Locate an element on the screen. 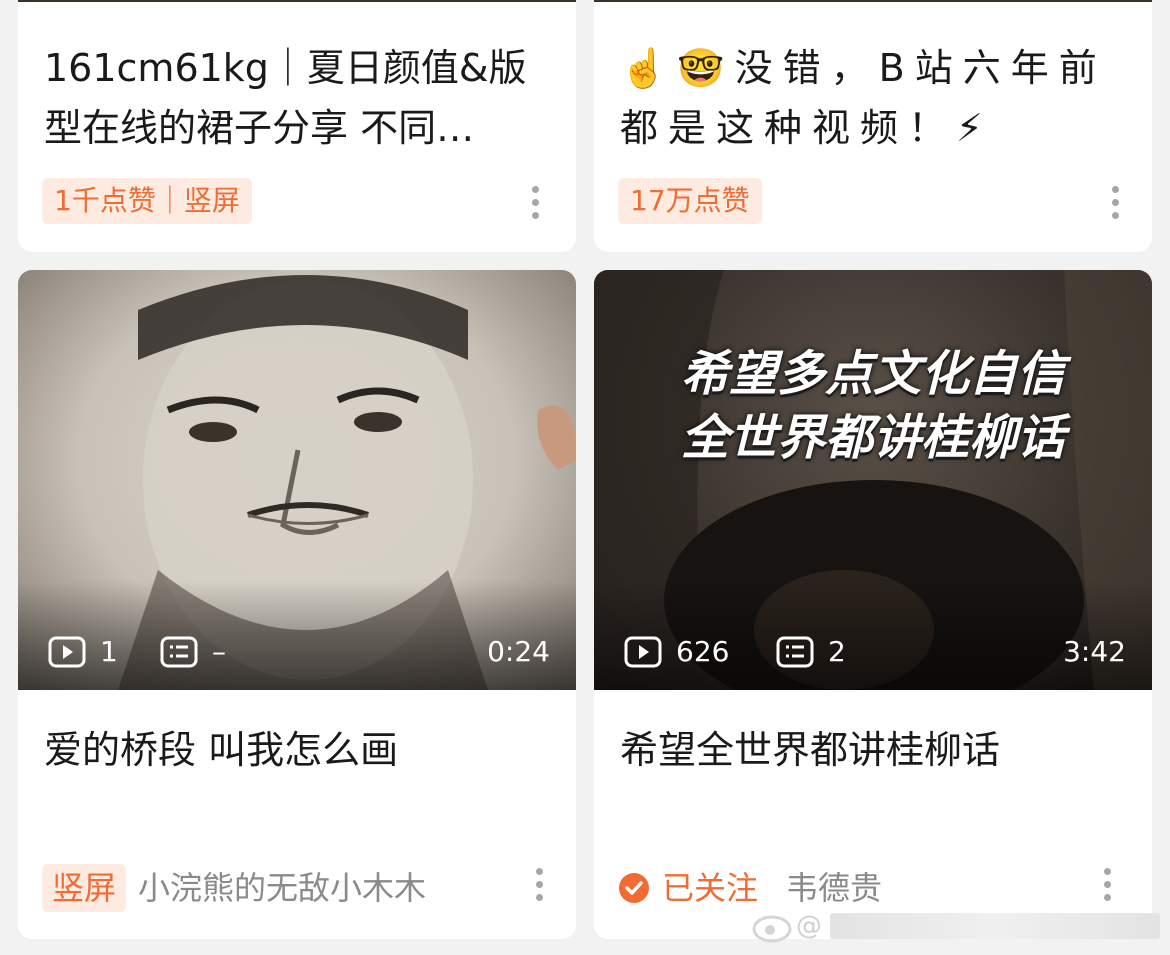 This screenshot has width=1170, height=955. video-stats-row: 626 2 3:42 is located at coordinates (875, 652).